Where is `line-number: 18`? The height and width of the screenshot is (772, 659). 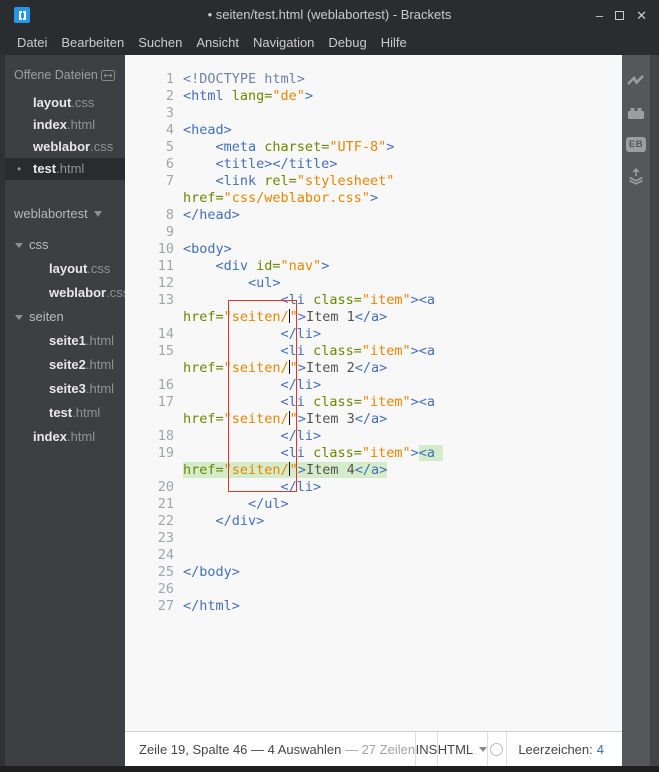 line-number: 18 is located at coordinates (154, 436).